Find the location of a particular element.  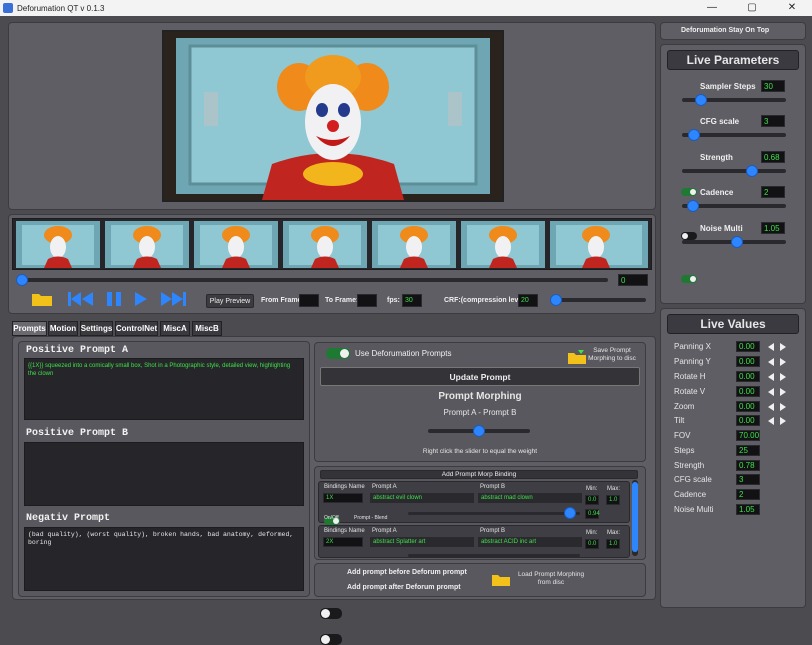

load-folder-icon is located at coordinates (501, 579).